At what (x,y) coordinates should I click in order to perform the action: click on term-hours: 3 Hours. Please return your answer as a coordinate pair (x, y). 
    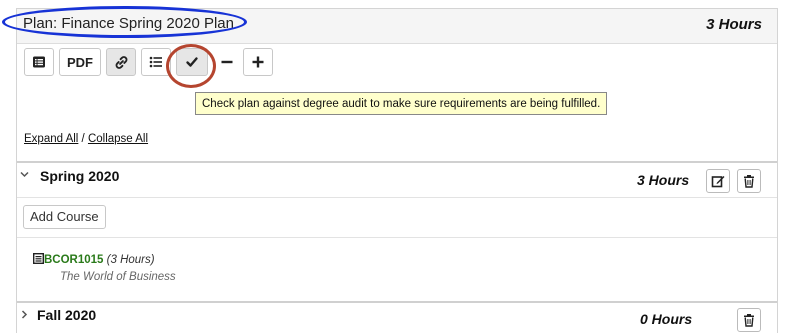
    Looking at the image, I should click on (663, 180).